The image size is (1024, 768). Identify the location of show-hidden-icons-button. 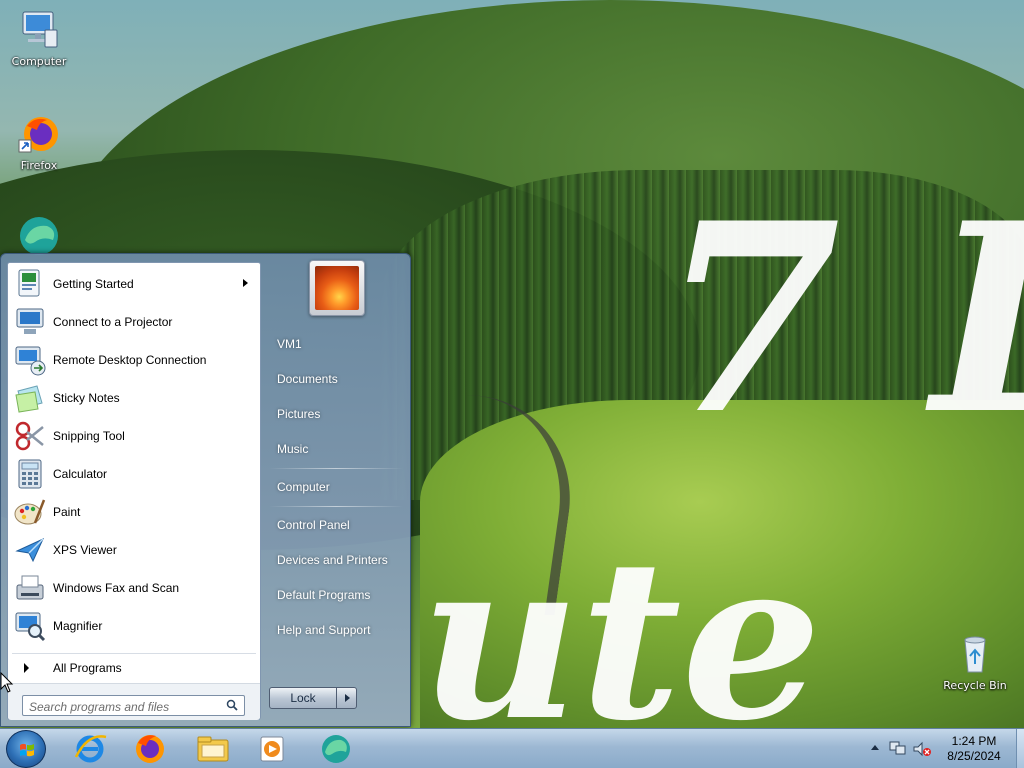
(875, 747).